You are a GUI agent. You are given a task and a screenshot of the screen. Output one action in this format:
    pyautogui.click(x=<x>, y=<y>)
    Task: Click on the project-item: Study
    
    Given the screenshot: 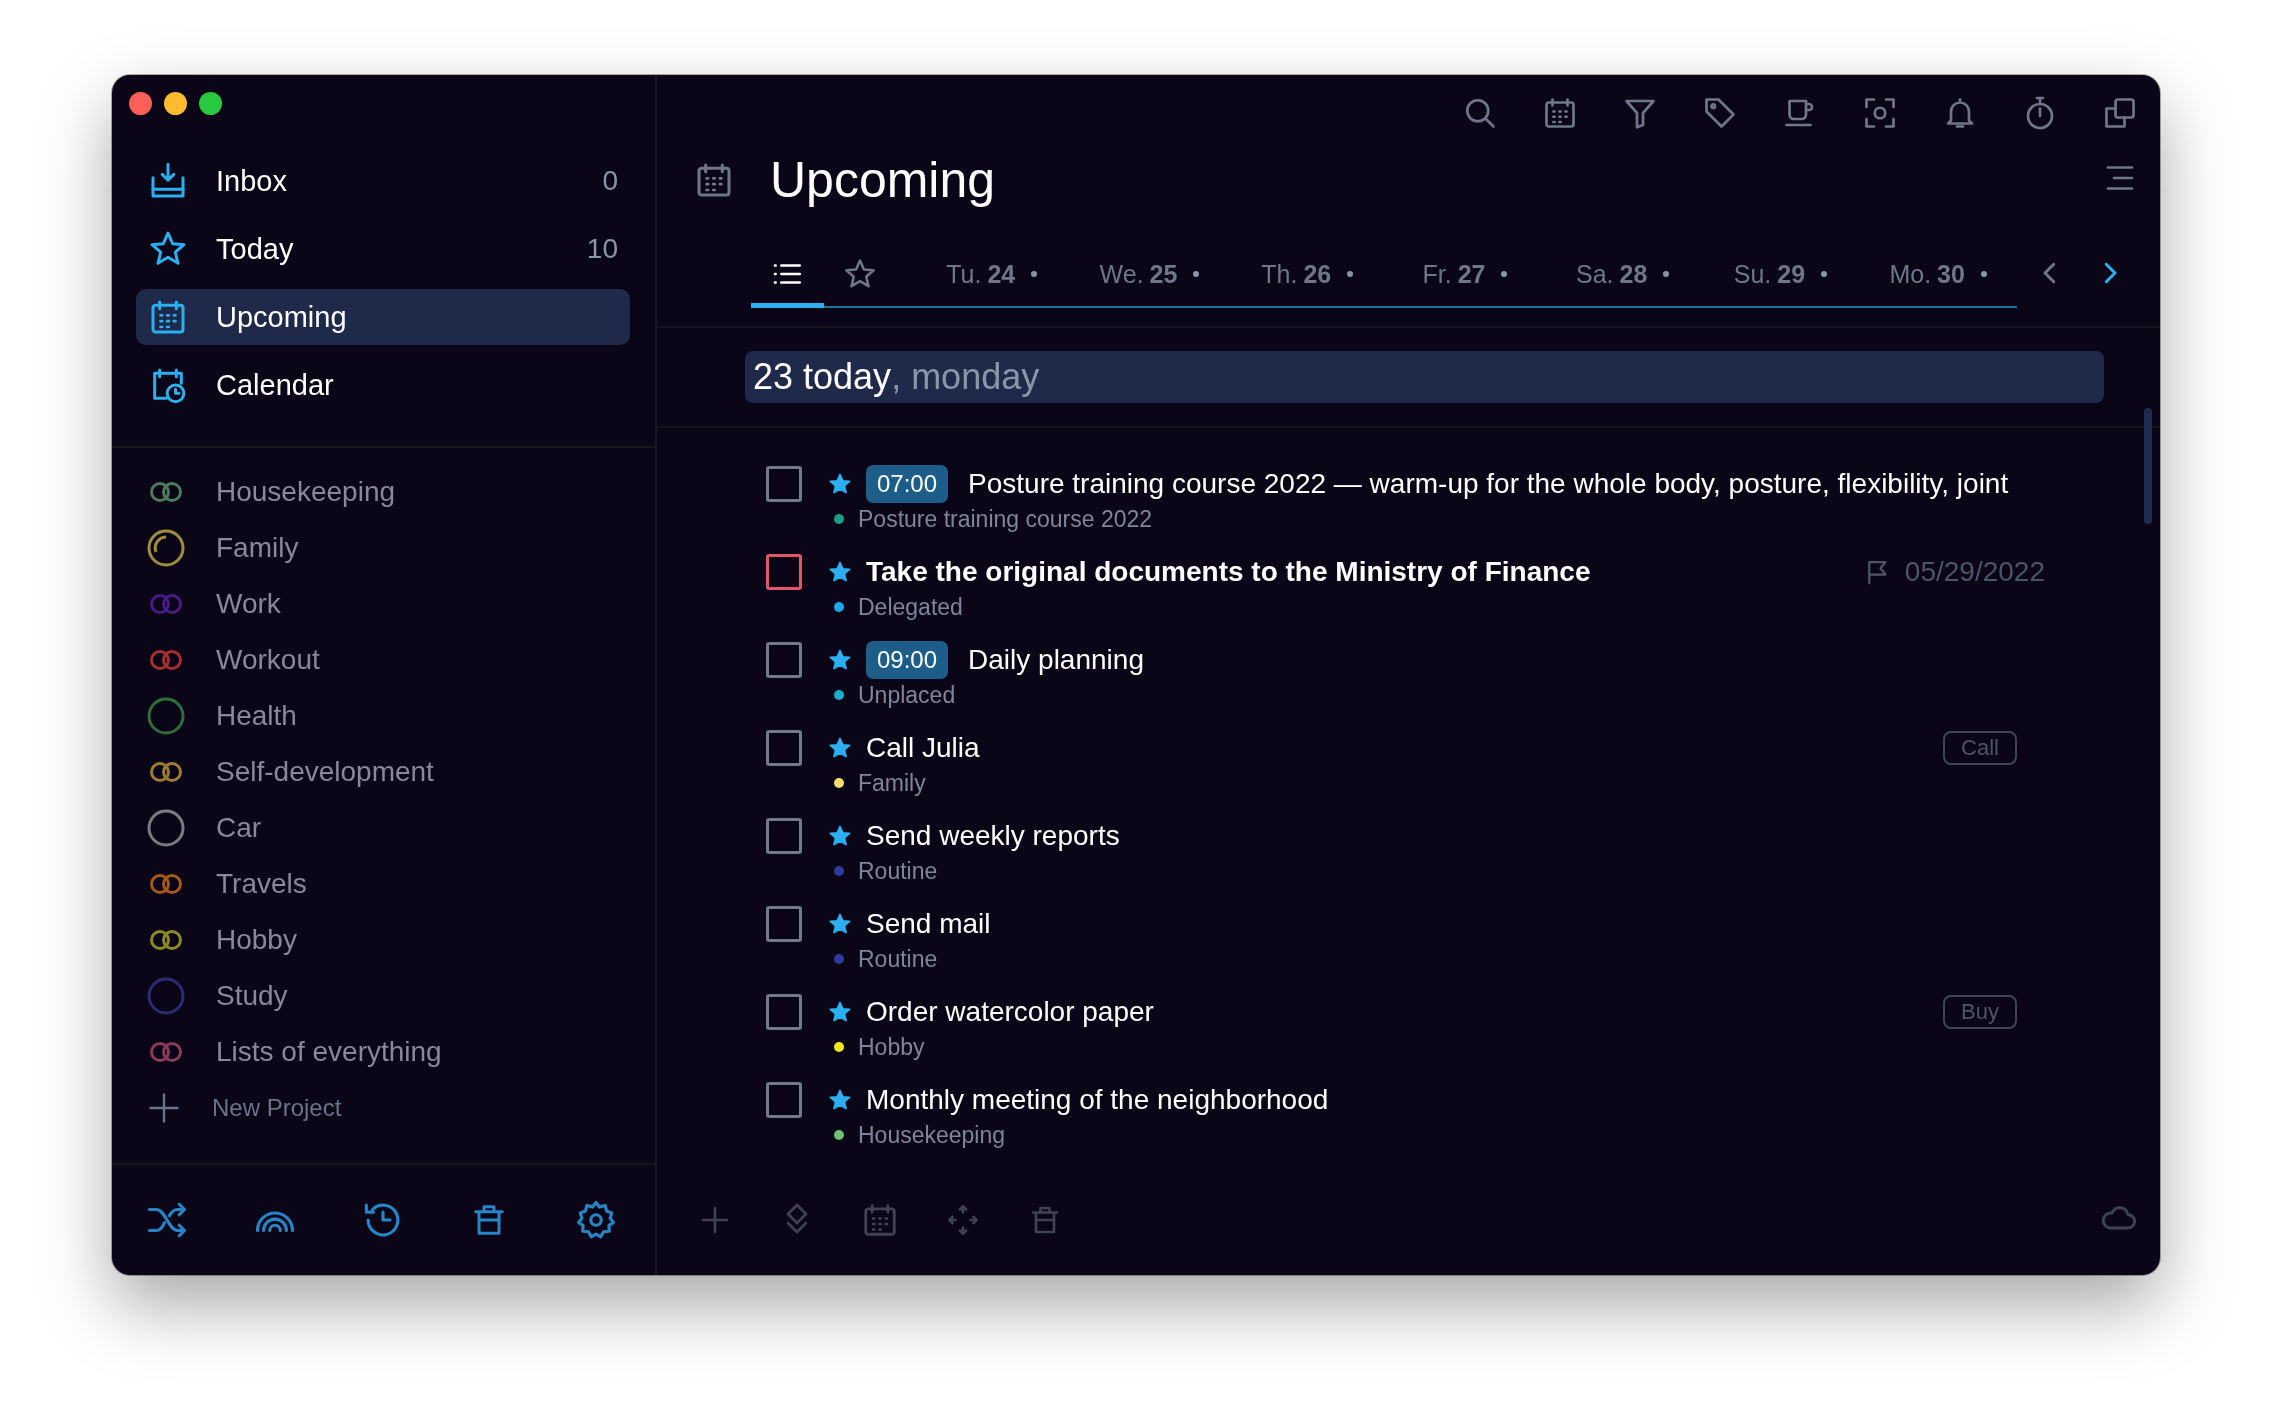 What is the action you would take?
    pyautogui.click(x=400, y=996)
    